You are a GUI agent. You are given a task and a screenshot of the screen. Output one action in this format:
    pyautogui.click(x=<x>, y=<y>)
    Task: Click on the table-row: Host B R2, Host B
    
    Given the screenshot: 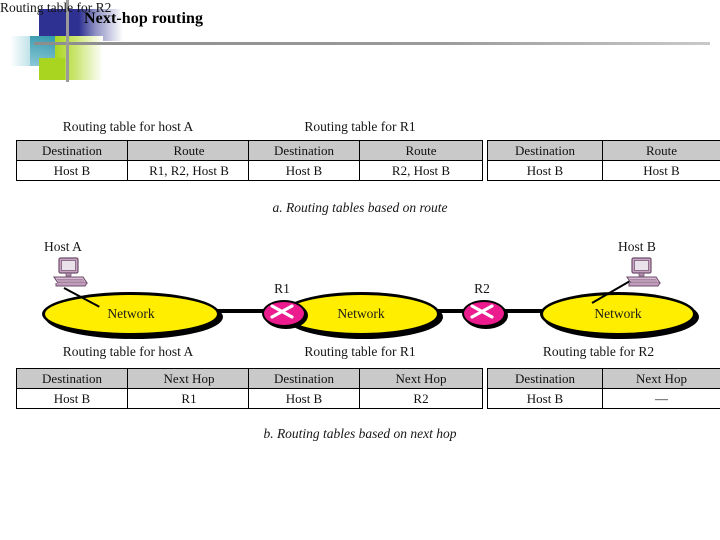 What is the action you would take?
    pyautogui.click(x=365, y=170)
    